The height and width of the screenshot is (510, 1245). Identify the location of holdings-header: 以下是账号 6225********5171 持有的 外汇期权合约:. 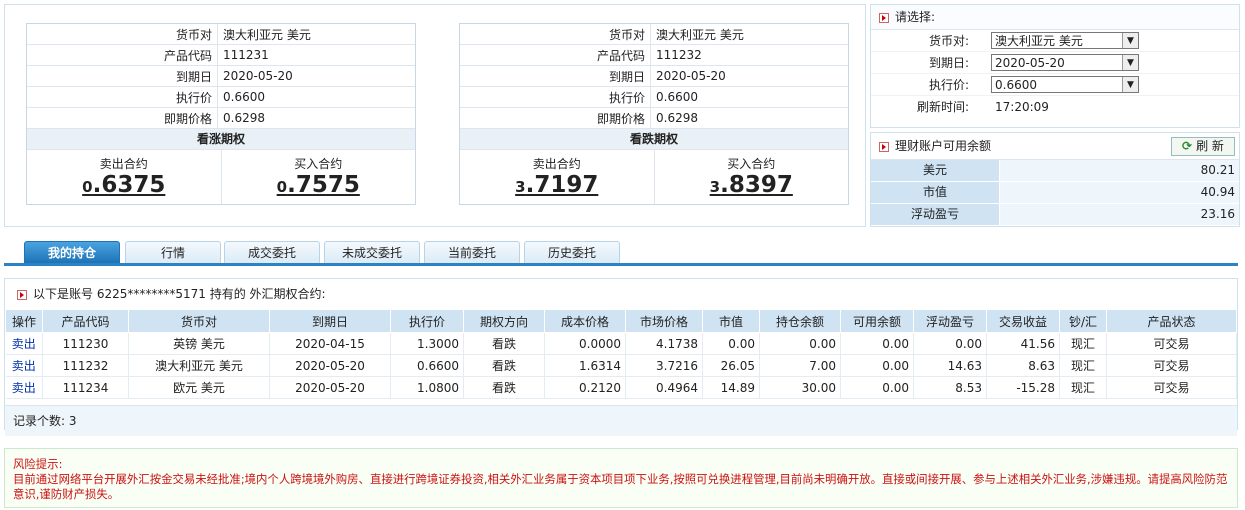
(621, 294).